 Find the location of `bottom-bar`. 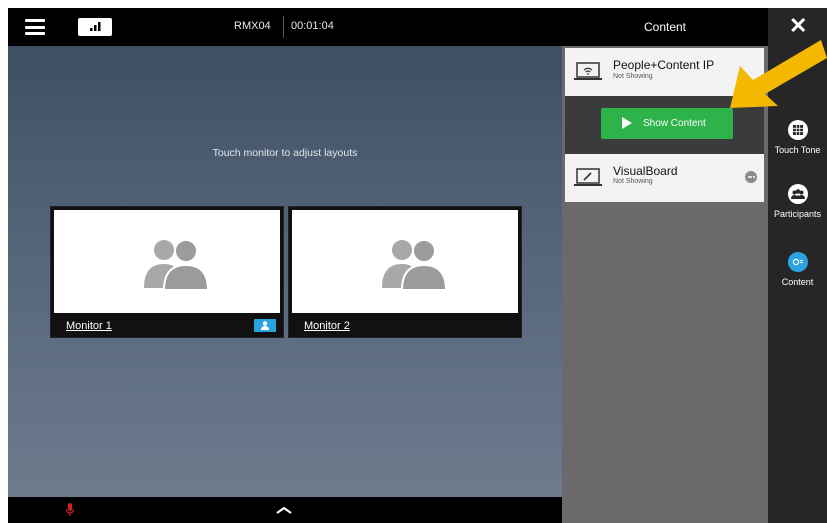

bottom-bar is located at coordinates (285, 510).